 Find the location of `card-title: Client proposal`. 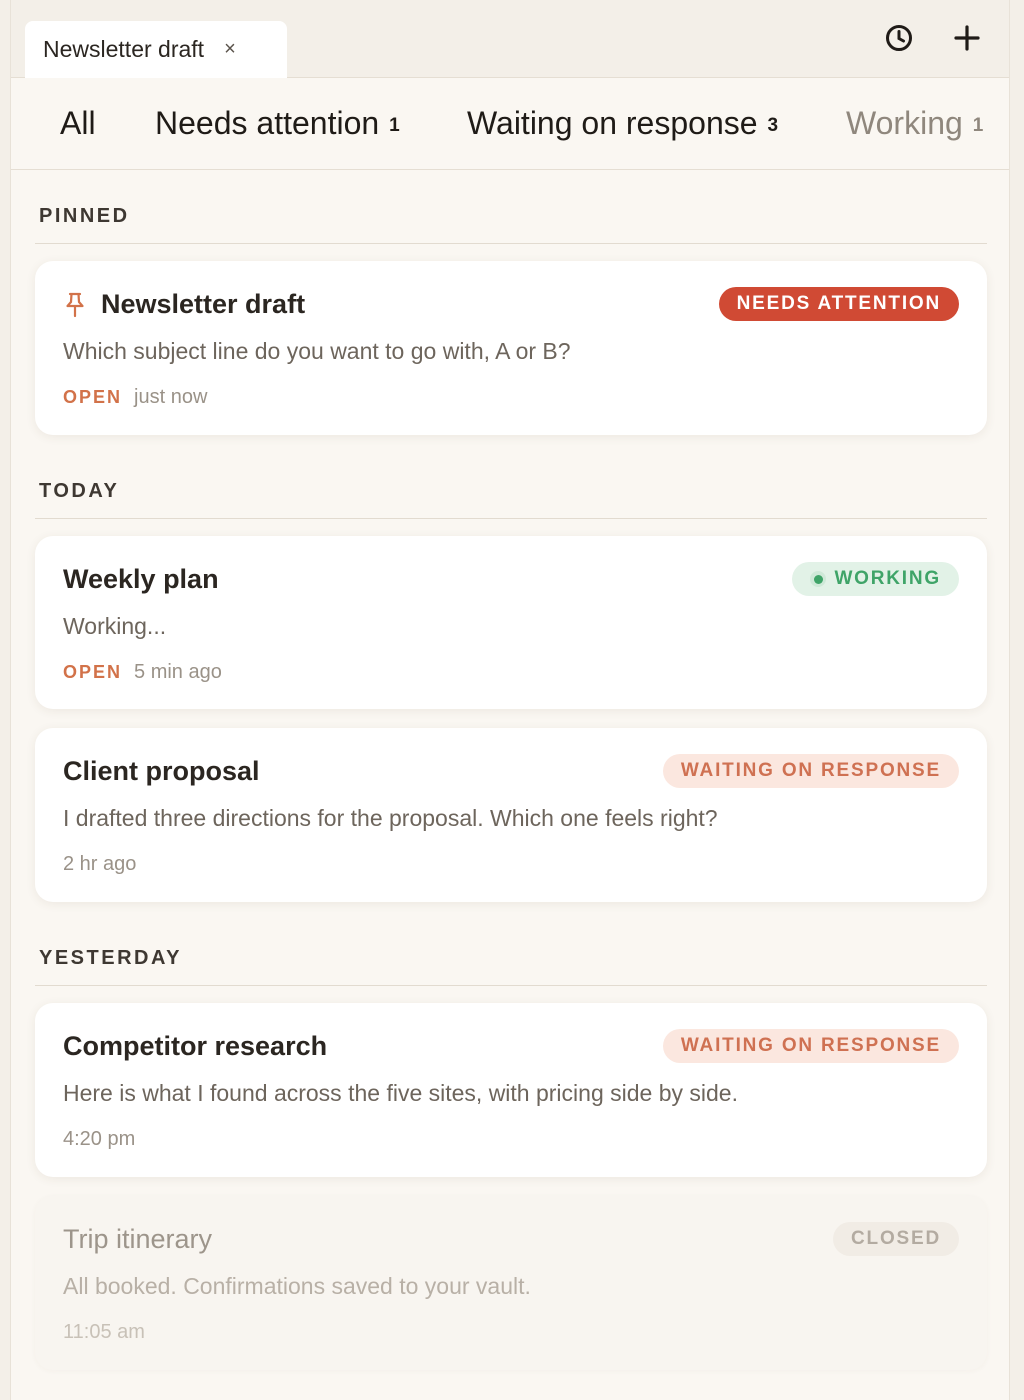

card-title: Client proposal is located at coordinates (161, 771).